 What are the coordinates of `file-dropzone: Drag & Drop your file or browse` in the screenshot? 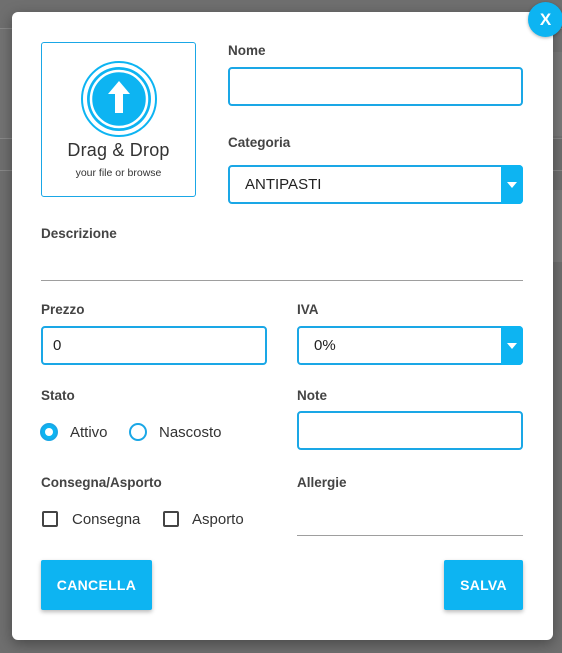 It's located at (118, 119).